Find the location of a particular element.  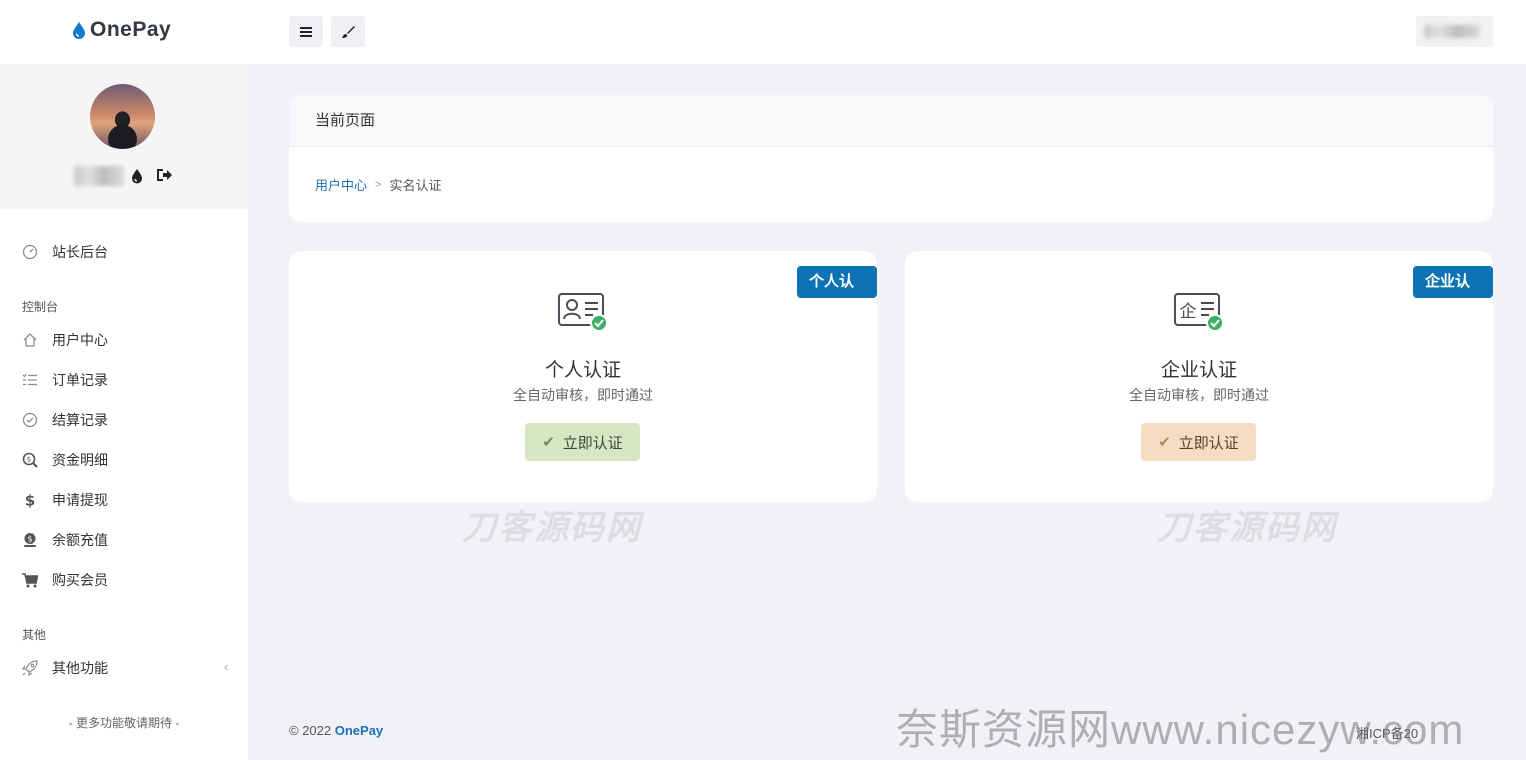

id-card-enterprise-icon: 企 is located at coordinates (1199, 312).